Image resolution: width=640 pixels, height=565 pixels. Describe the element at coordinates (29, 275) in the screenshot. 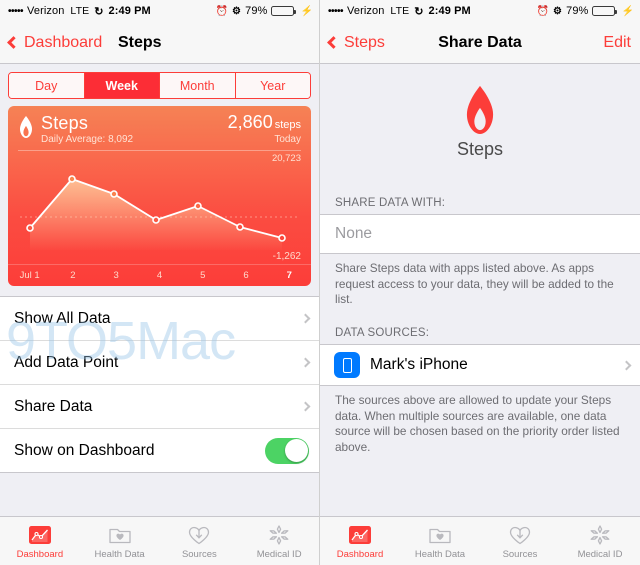

I see `x-tick-0: Jul 1` at that location.